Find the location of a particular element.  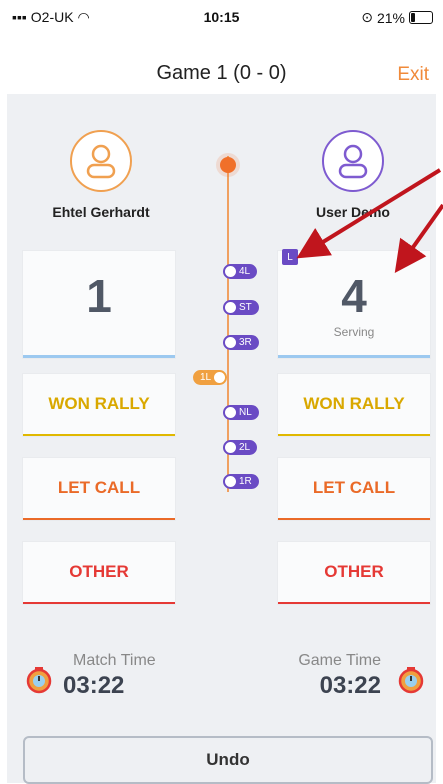

timeline-pill: 1R is located at coordinates (241, 481).